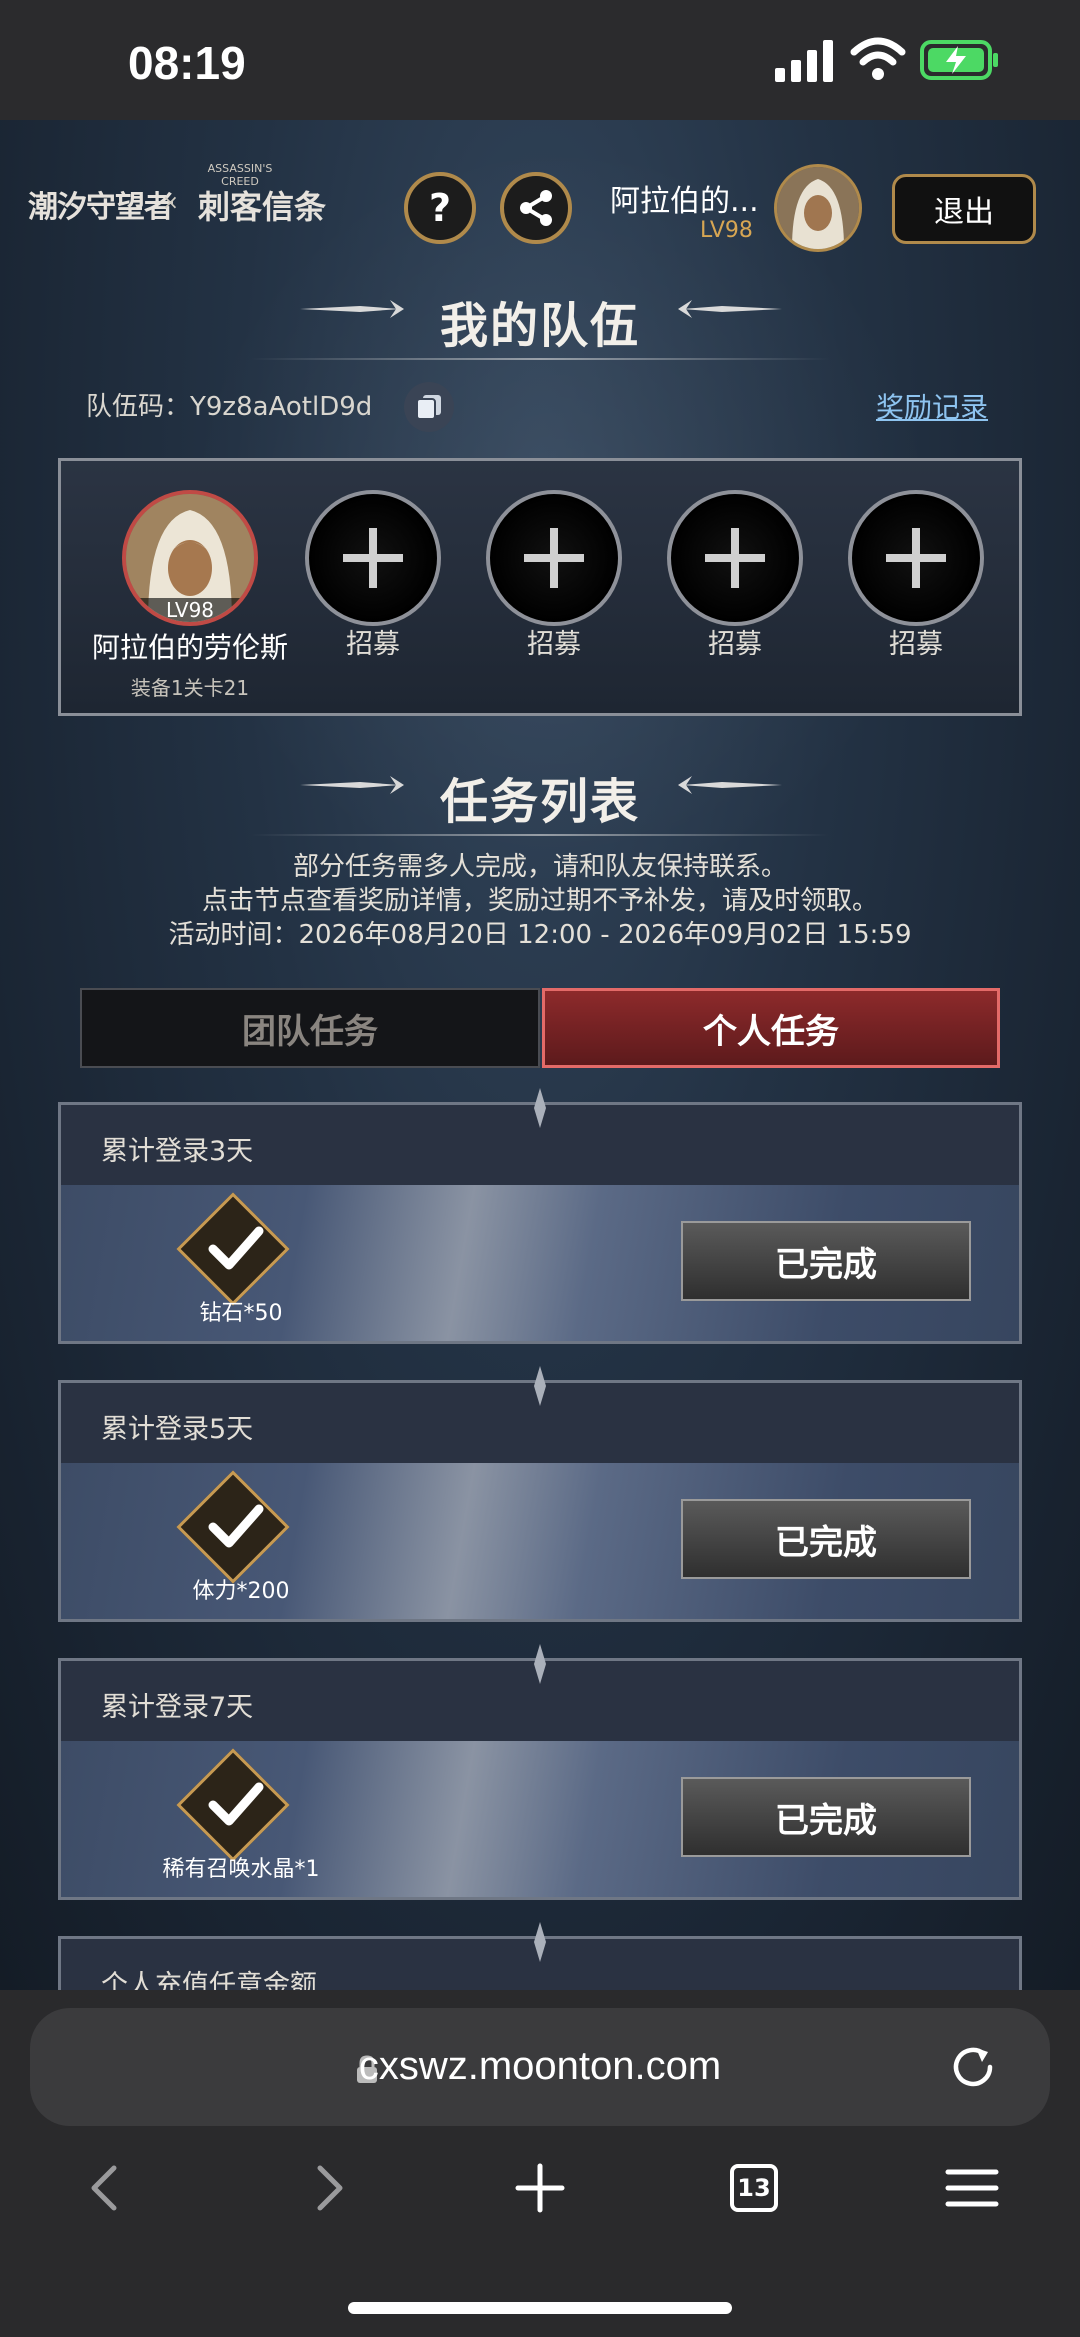 Image resolution: width=1080 pixels, height=2337 pixels. What do you see at coordinates (972, 2188) in the screenshot?
I see `menu-icon` at bounding box center [972, 2188].